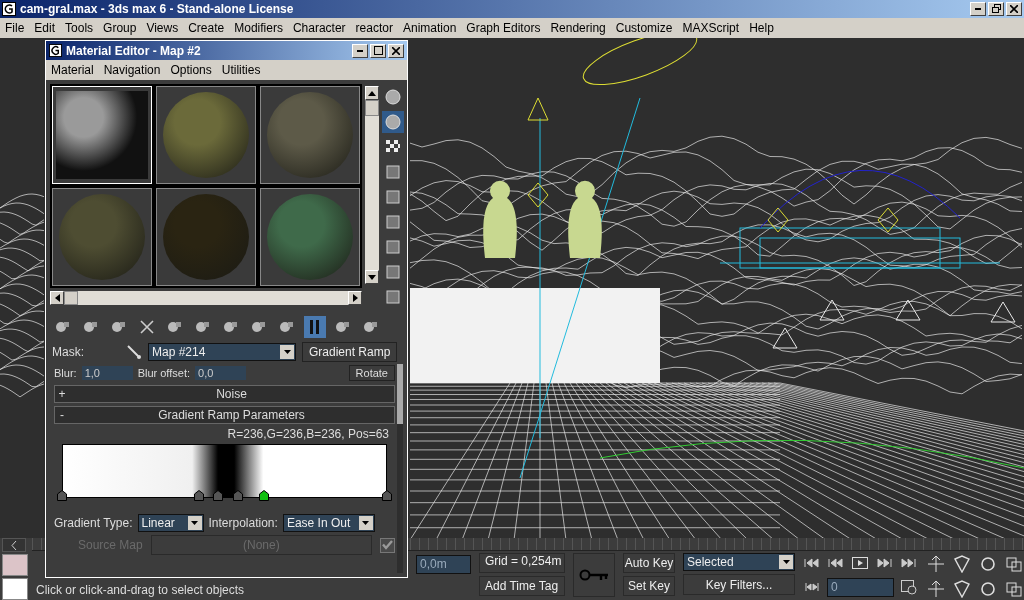 Image resolution: width=1024 pixels, height=600 pixels. I want to click on ellipse-path, so click(640, 61).